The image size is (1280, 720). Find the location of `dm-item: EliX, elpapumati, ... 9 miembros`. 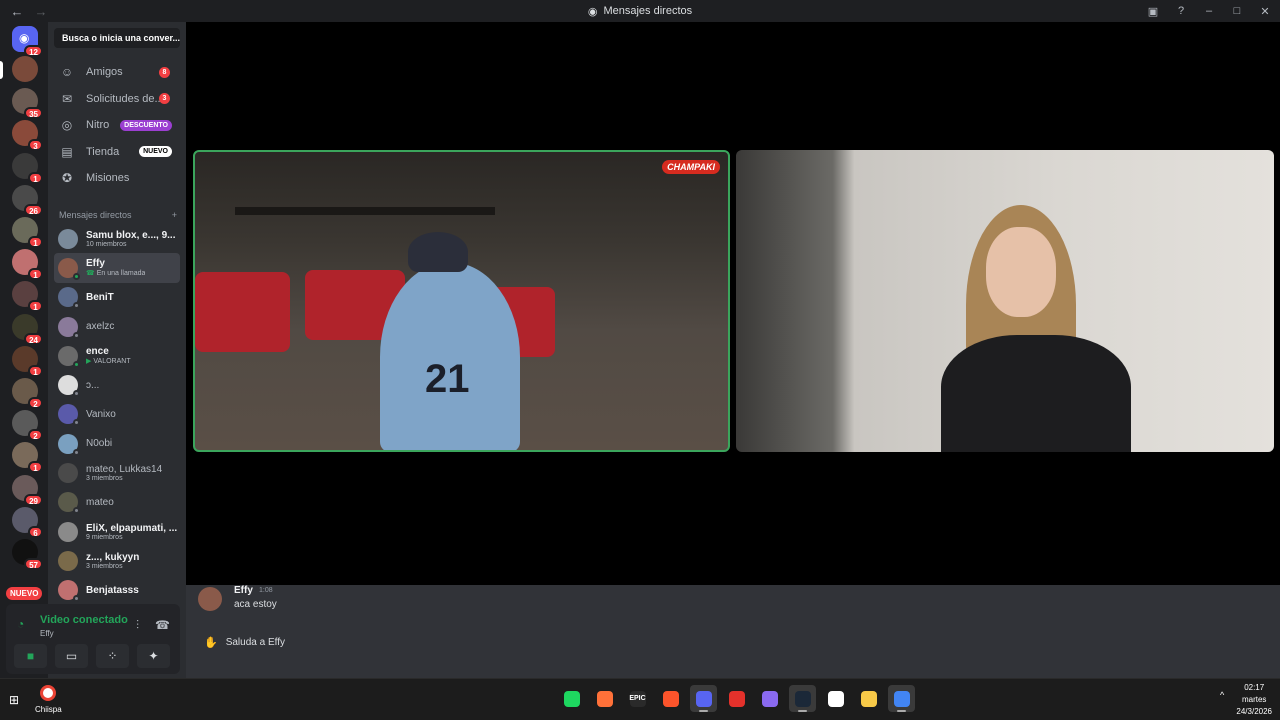

dm-item: EliX, elpapumati, ... 9 miembros is located at coordinates (117, 531).